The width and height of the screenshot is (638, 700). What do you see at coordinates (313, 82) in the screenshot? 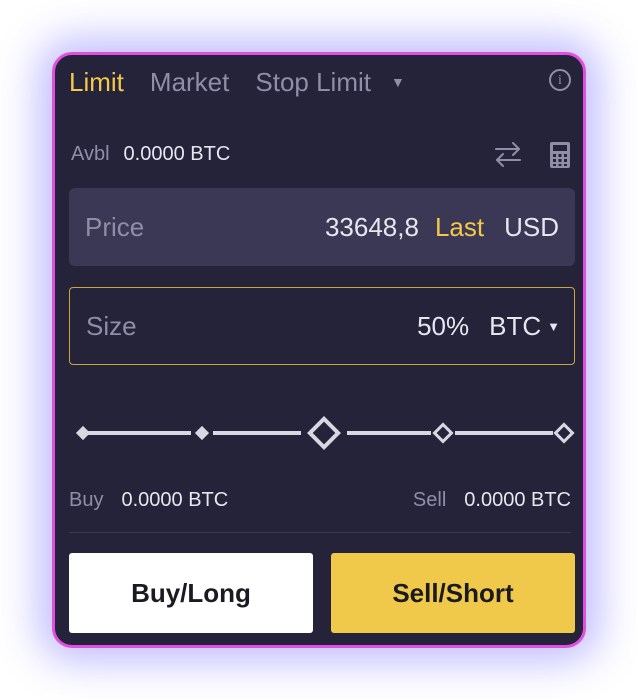
I see `tab-stop-limit: Stop Limit` at bounding box center [313, 82].